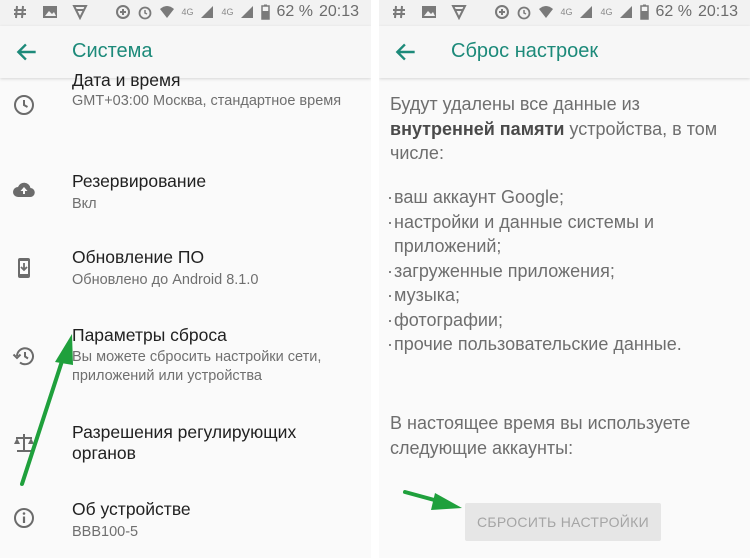 The width and height of the screenshot is (750, 558). What do you see at coordinates (375, 279) in the screenshot?
I see `screen-divider` at bounding box center [375, 279].